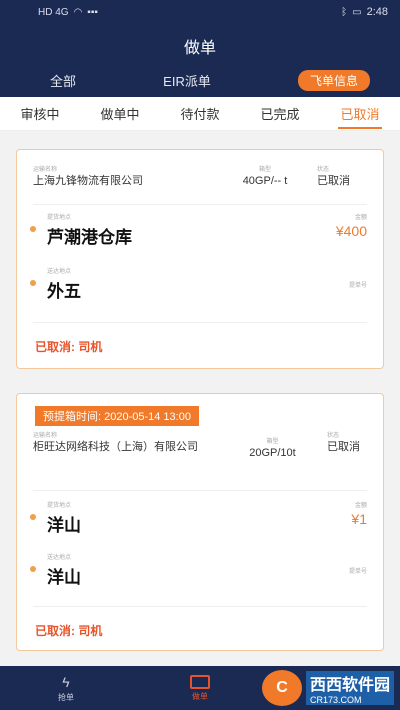 The image size is (400, 710). Describe the element at coordinates (281, 688) in the screenshot. I see `watermark-logo-icon: C` at that location.